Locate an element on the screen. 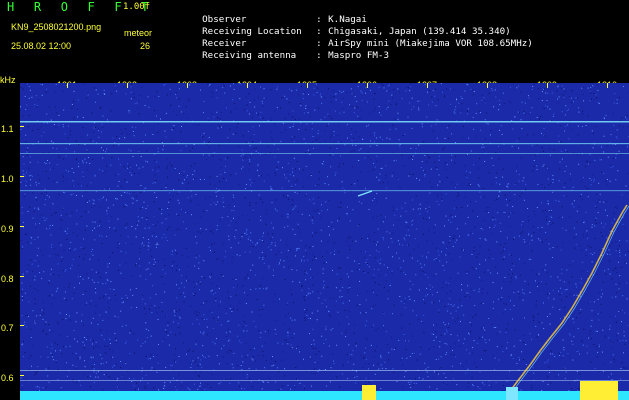 Image resolution: width=629 pixels, height=400 pixels. y-tick-label: 0.8 is located at coordinates (7, 279).